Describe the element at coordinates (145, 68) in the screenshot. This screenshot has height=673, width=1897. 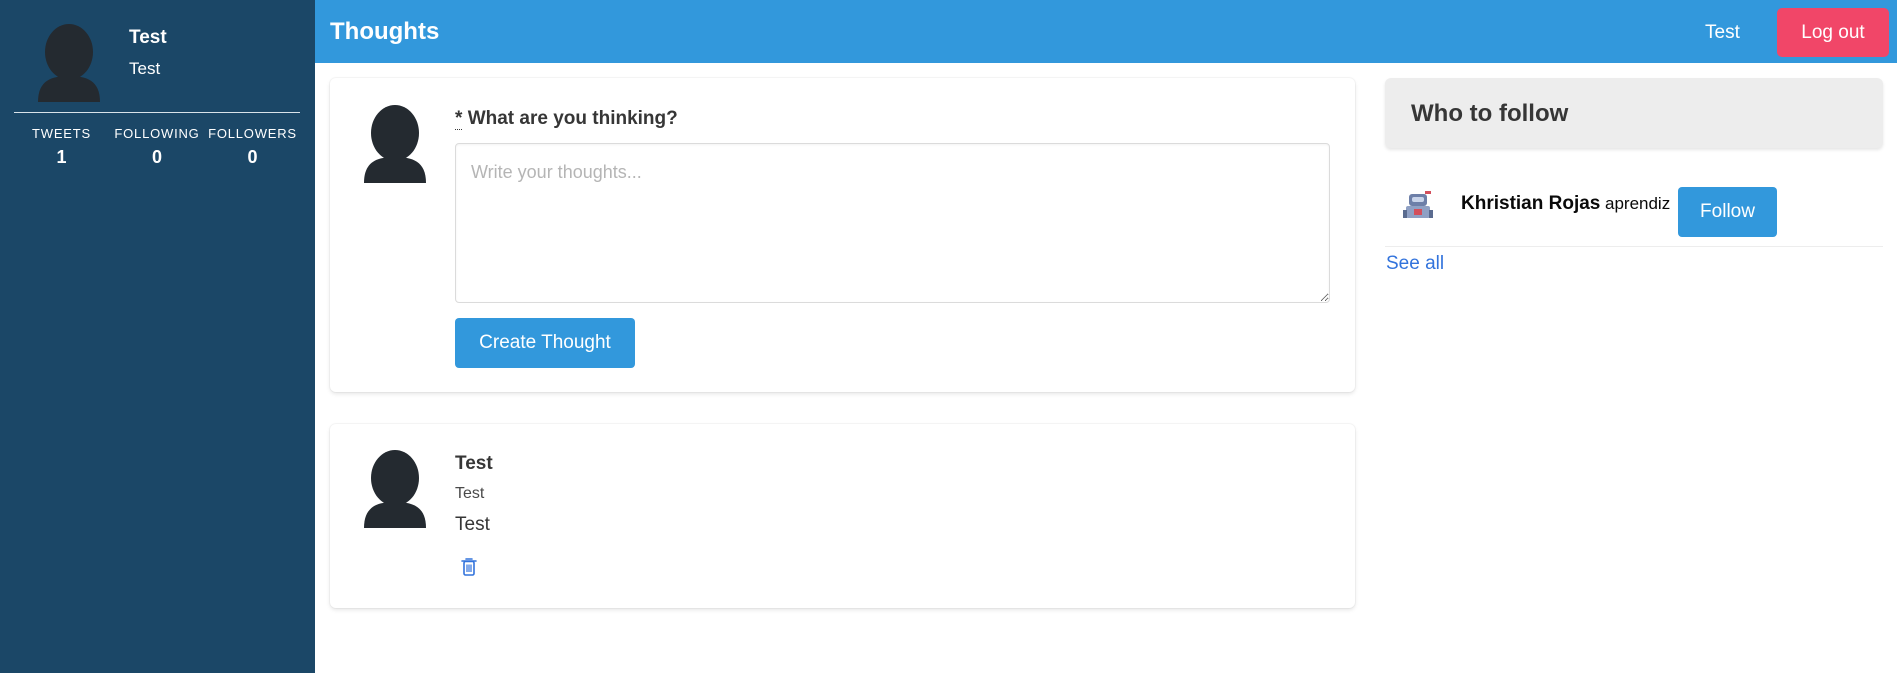
I see `sidebar-profile-handle: Test` at that location.